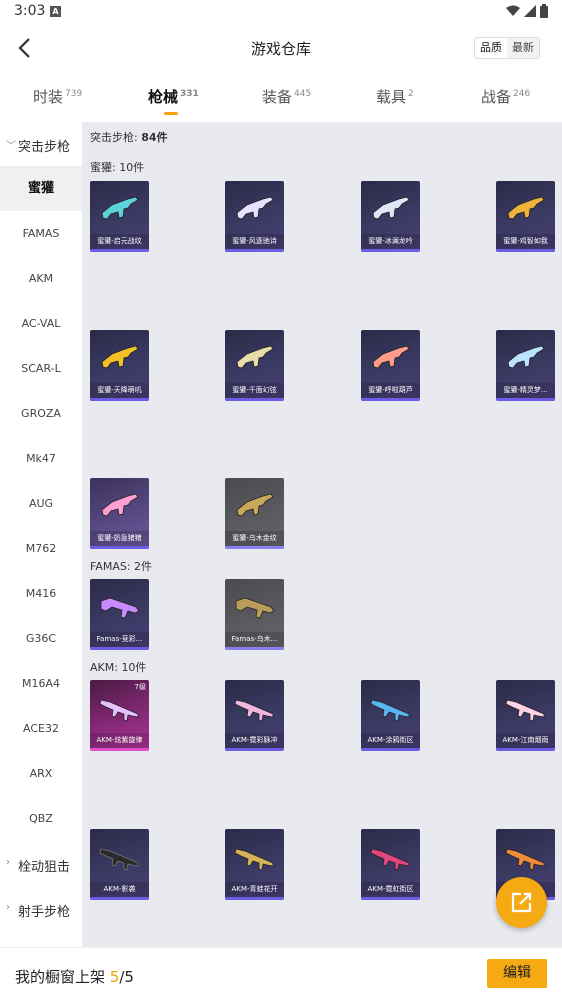  I want to click on tab-firearms: 枪械 331, so click(173, 100).